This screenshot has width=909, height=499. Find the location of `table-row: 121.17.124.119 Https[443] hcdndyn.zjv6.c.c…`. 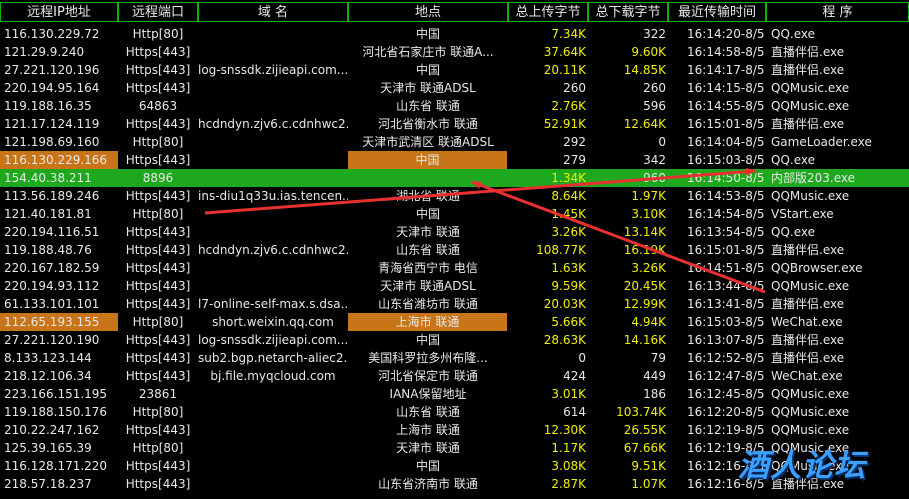

table-row: 121.17.124.119 Https[443] hcdndyn.zjv6.c.c… is located at coordinates (454, 124).